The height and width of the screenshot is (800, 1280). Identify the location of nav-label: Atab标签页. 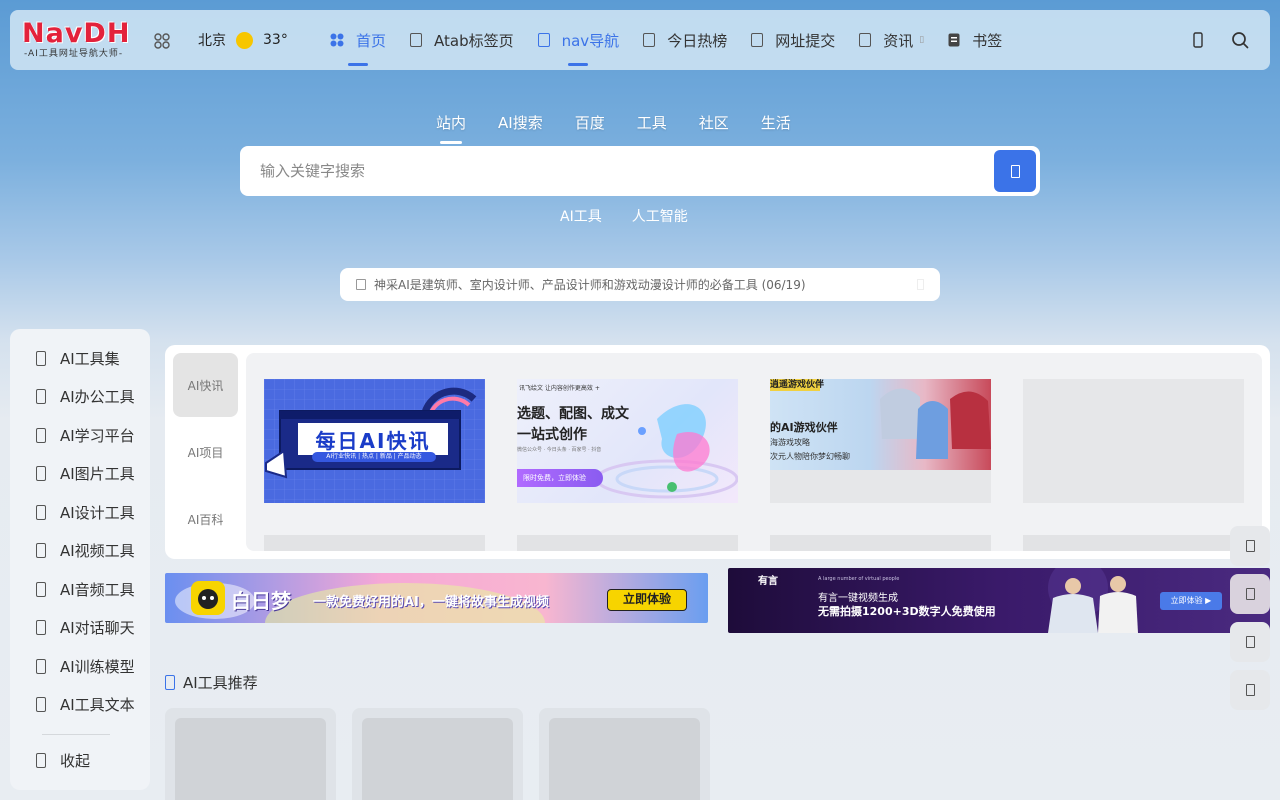
(474, 40).